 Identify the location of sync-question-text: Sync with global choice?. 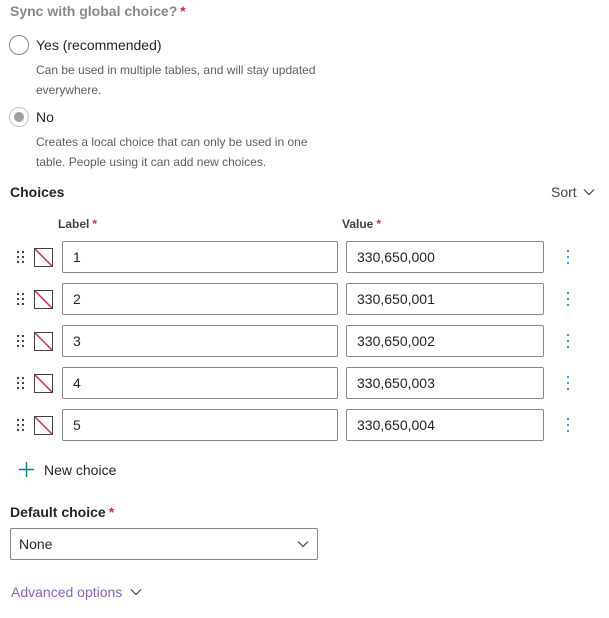
(94, 11).